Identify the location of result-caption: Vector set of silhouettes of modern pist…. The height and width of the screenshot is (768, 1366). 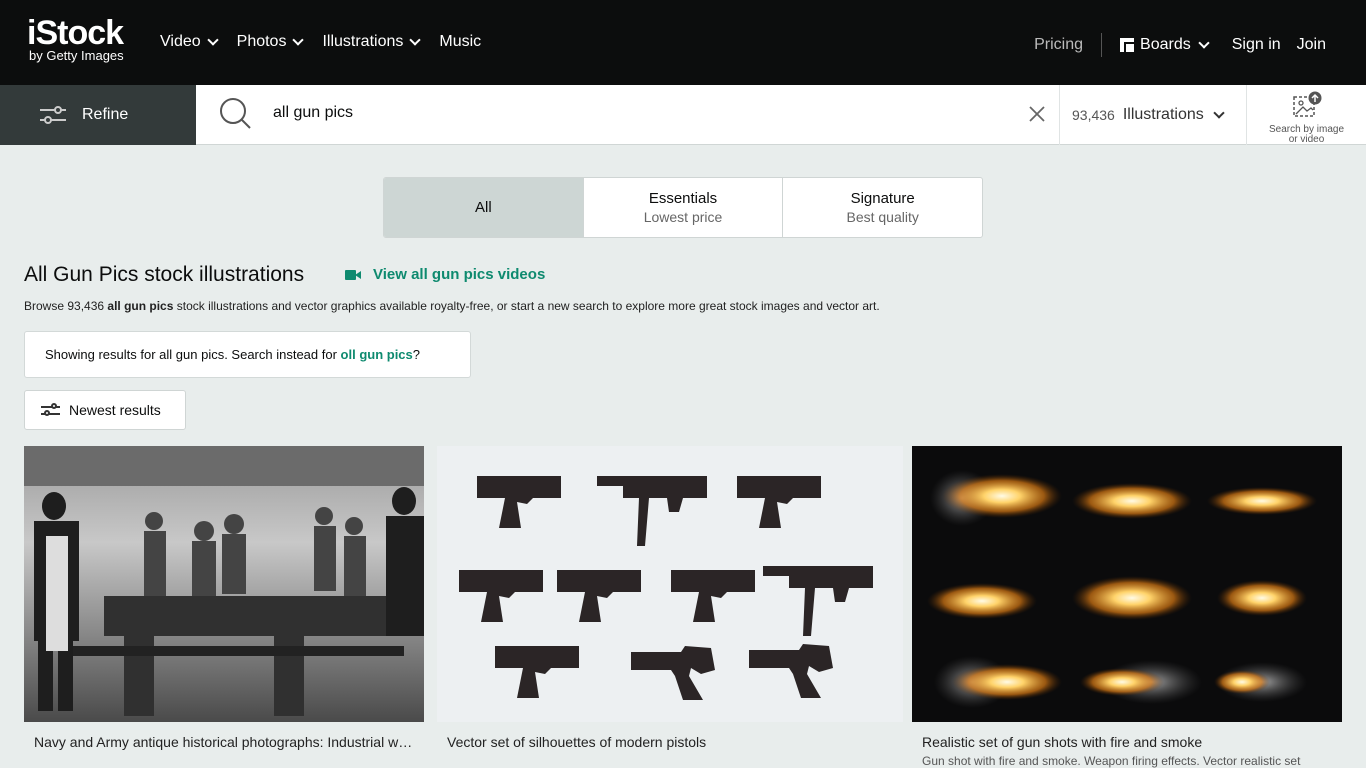
(670, 742).